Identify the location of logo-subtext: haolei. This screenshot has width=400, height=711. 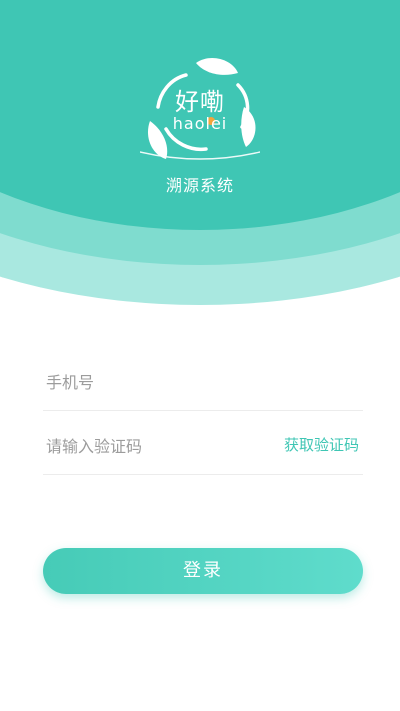
(200, 123).